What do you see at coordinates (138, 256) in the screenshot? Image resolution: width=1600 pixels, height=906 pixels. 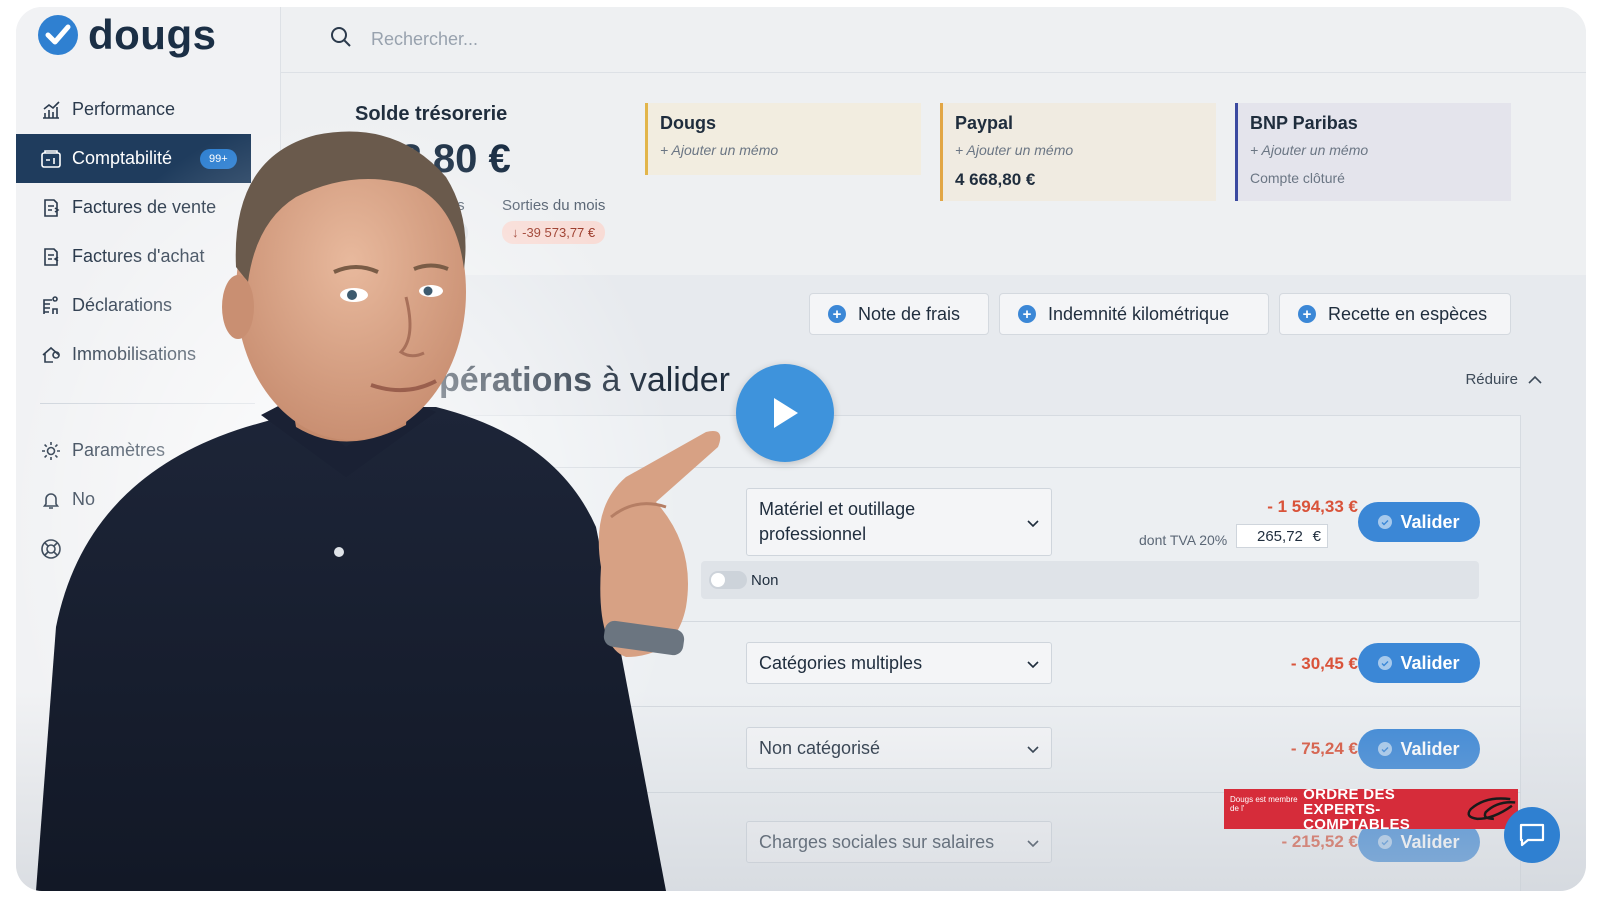 I see `sidebar-item-label: Factures d'achat` at bounding box center [138, 256].